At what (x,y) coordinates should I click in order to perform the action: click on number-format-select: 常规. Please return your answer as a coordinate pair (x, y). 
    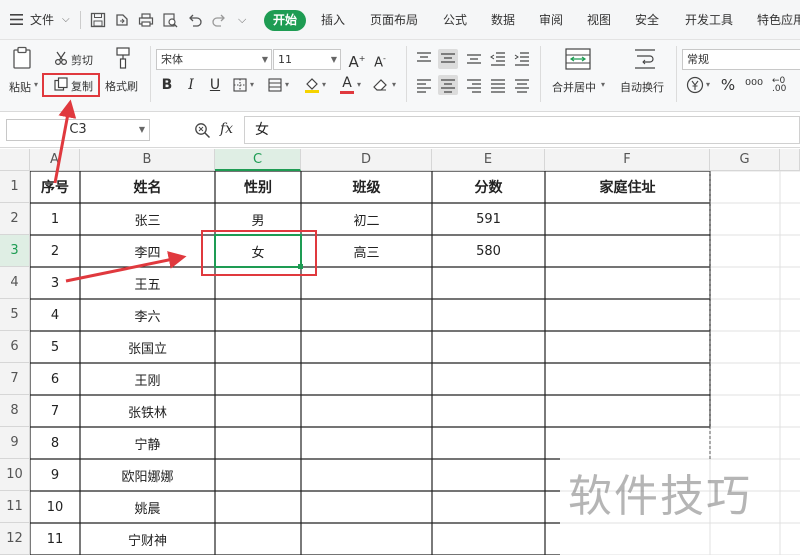
    Looking at the image, I should click on (741, 59).